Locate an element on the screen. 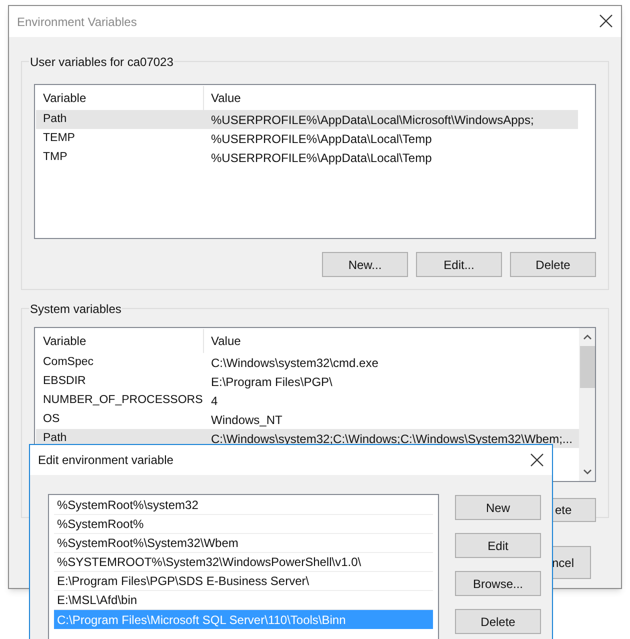 This screenshot has height=639, width=630. variable-row: TEMP %USERPROFILE%\AppData\Local\Temp is located at coordinates (307, 138).